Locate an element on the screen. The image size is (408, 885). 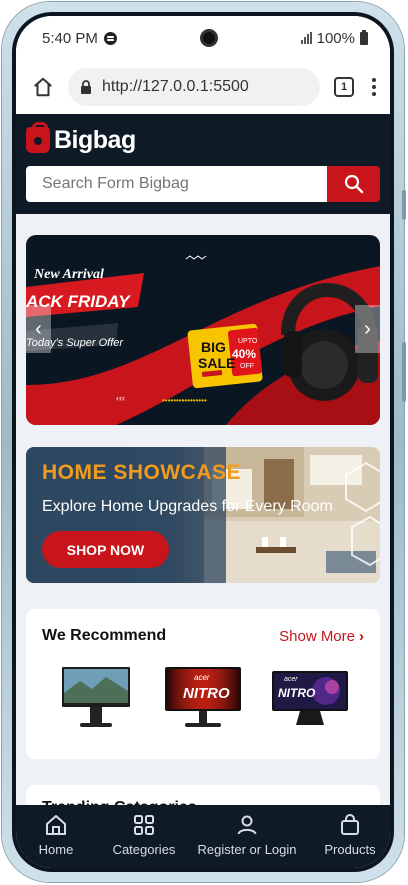
show-more-label: Show More is located at coordinates (317, 636).